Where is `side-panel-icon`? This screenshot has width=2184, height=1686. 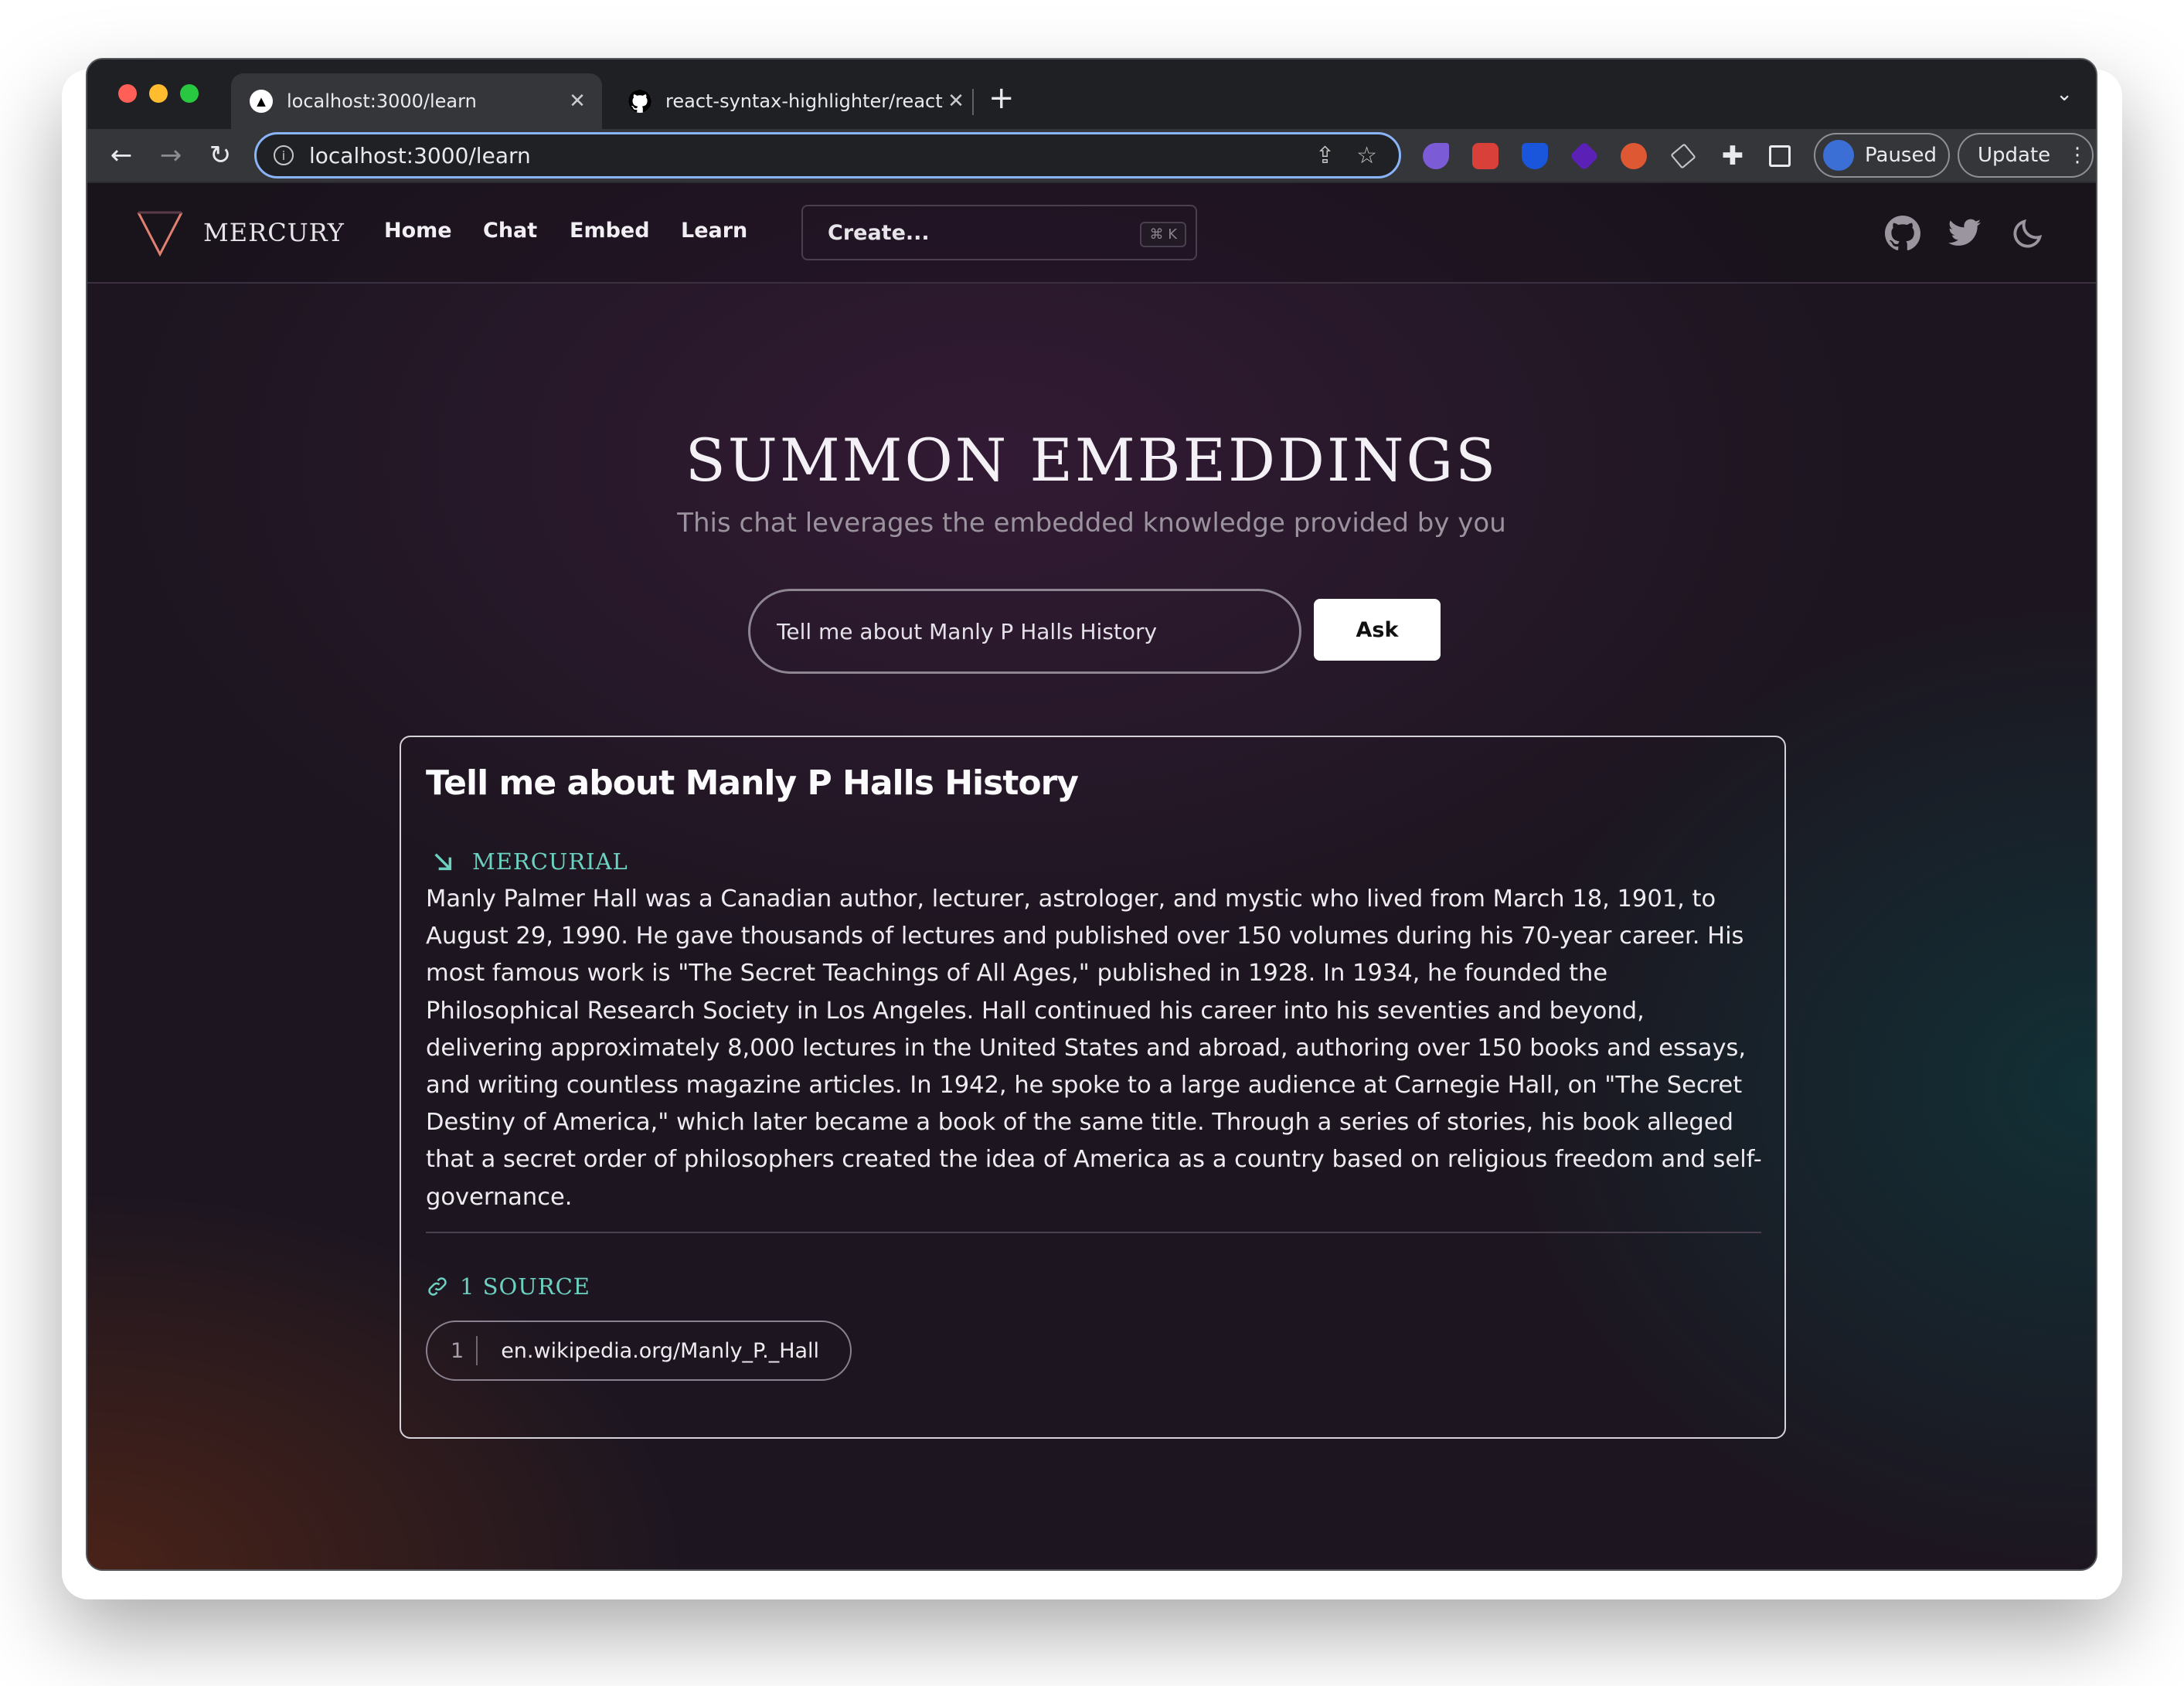 side-panel-icon is located at coordinates (1780, 156).